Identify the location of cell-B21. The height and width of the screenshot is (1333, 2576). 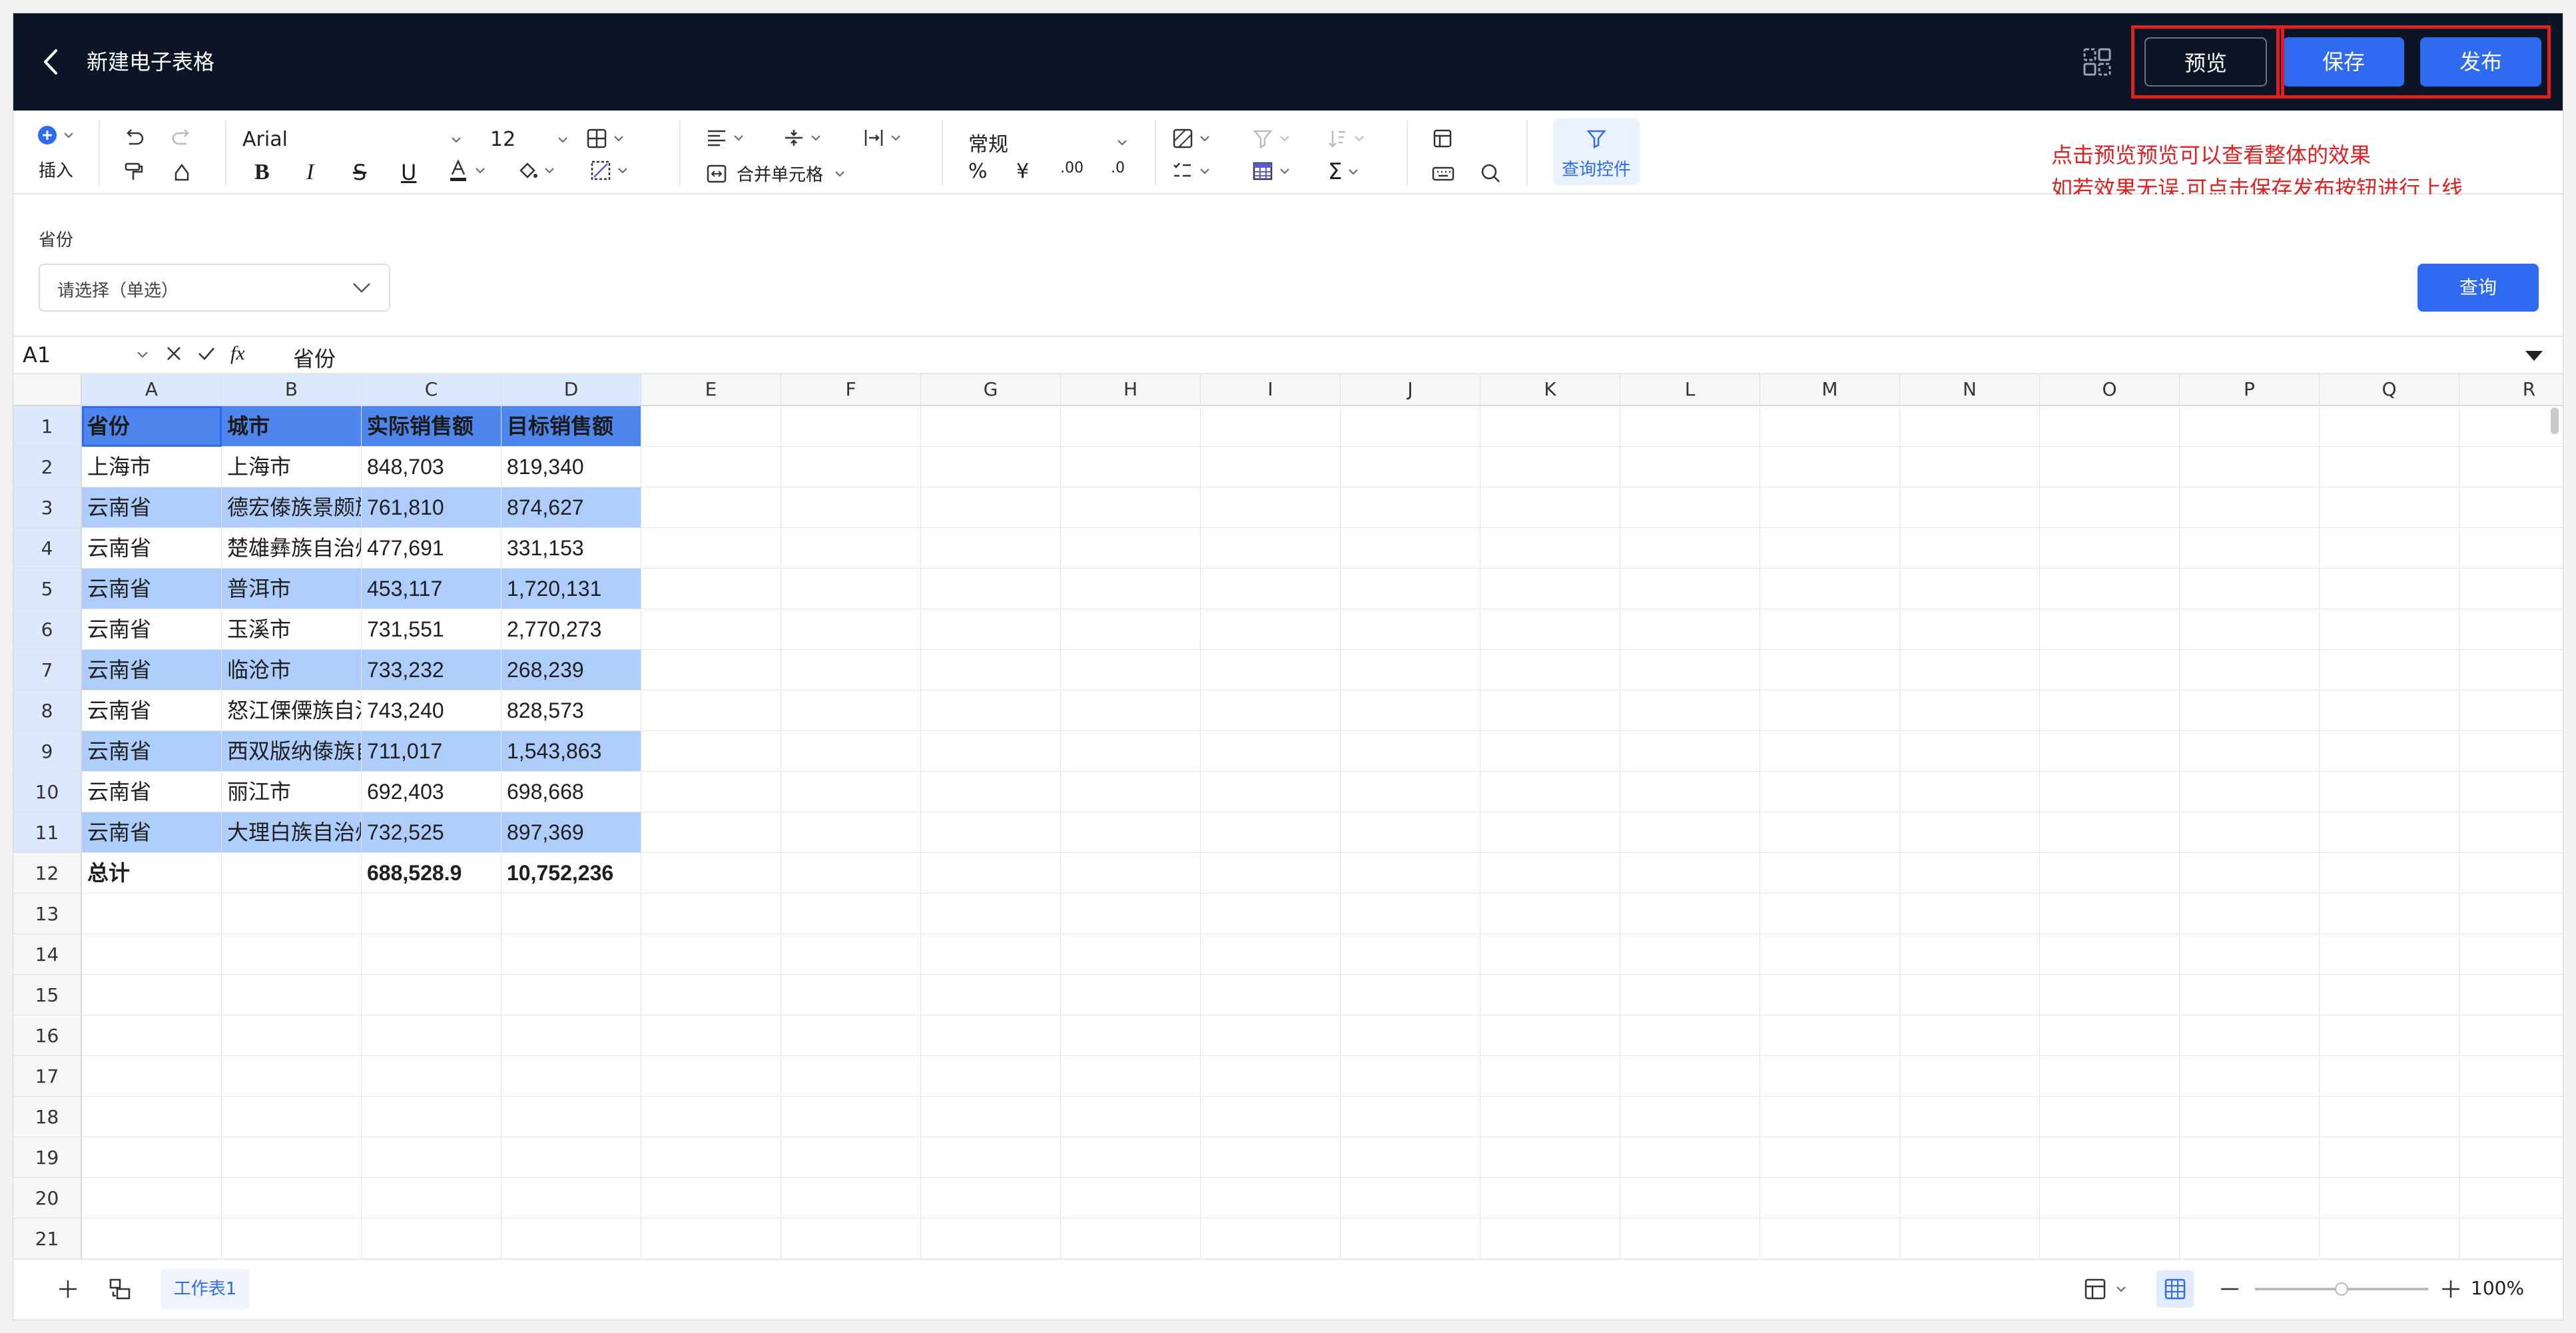
(292, 1238).